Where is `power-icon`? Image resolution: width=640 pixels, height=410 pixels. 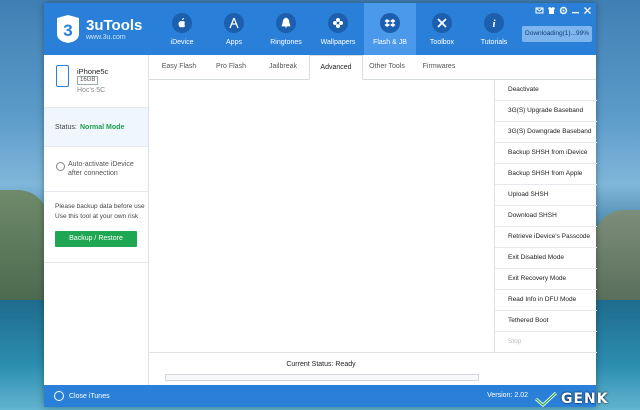
power-icon is located at coordinates (59, 396).